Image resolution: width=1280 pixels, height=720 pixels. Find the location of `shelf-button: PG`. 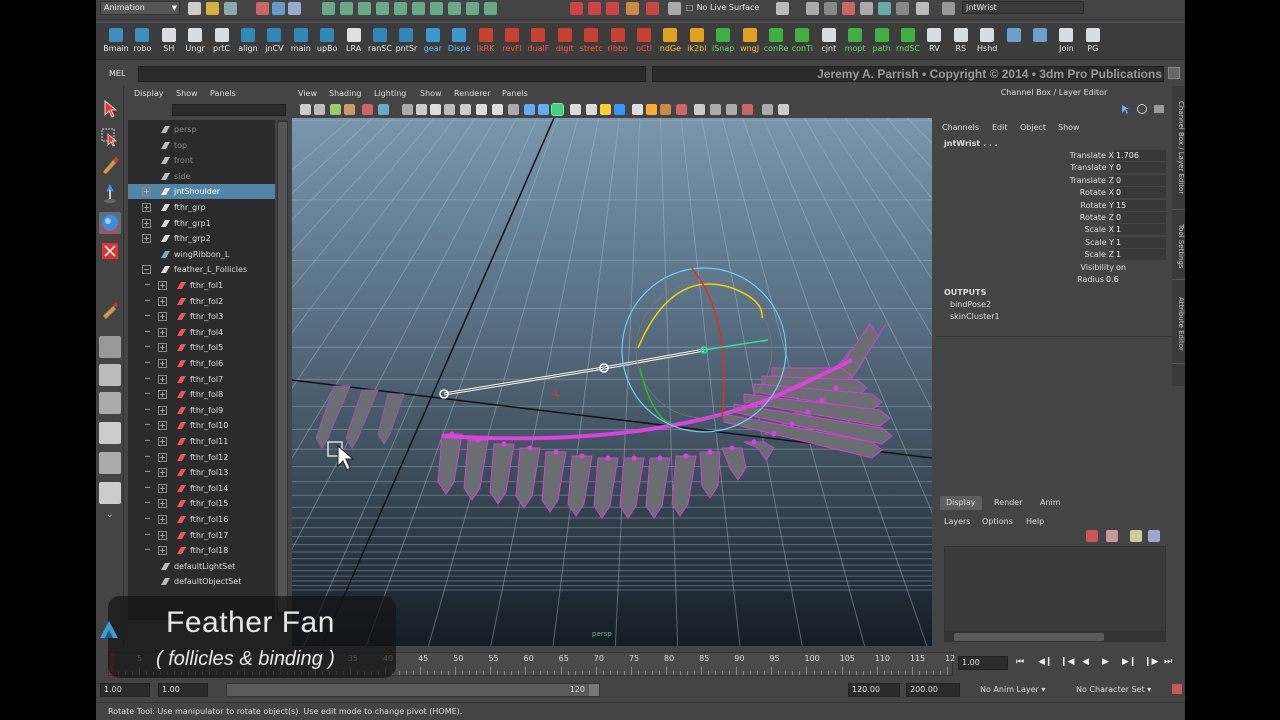

shelf-button: PG is located at coordinates (1093, 43).